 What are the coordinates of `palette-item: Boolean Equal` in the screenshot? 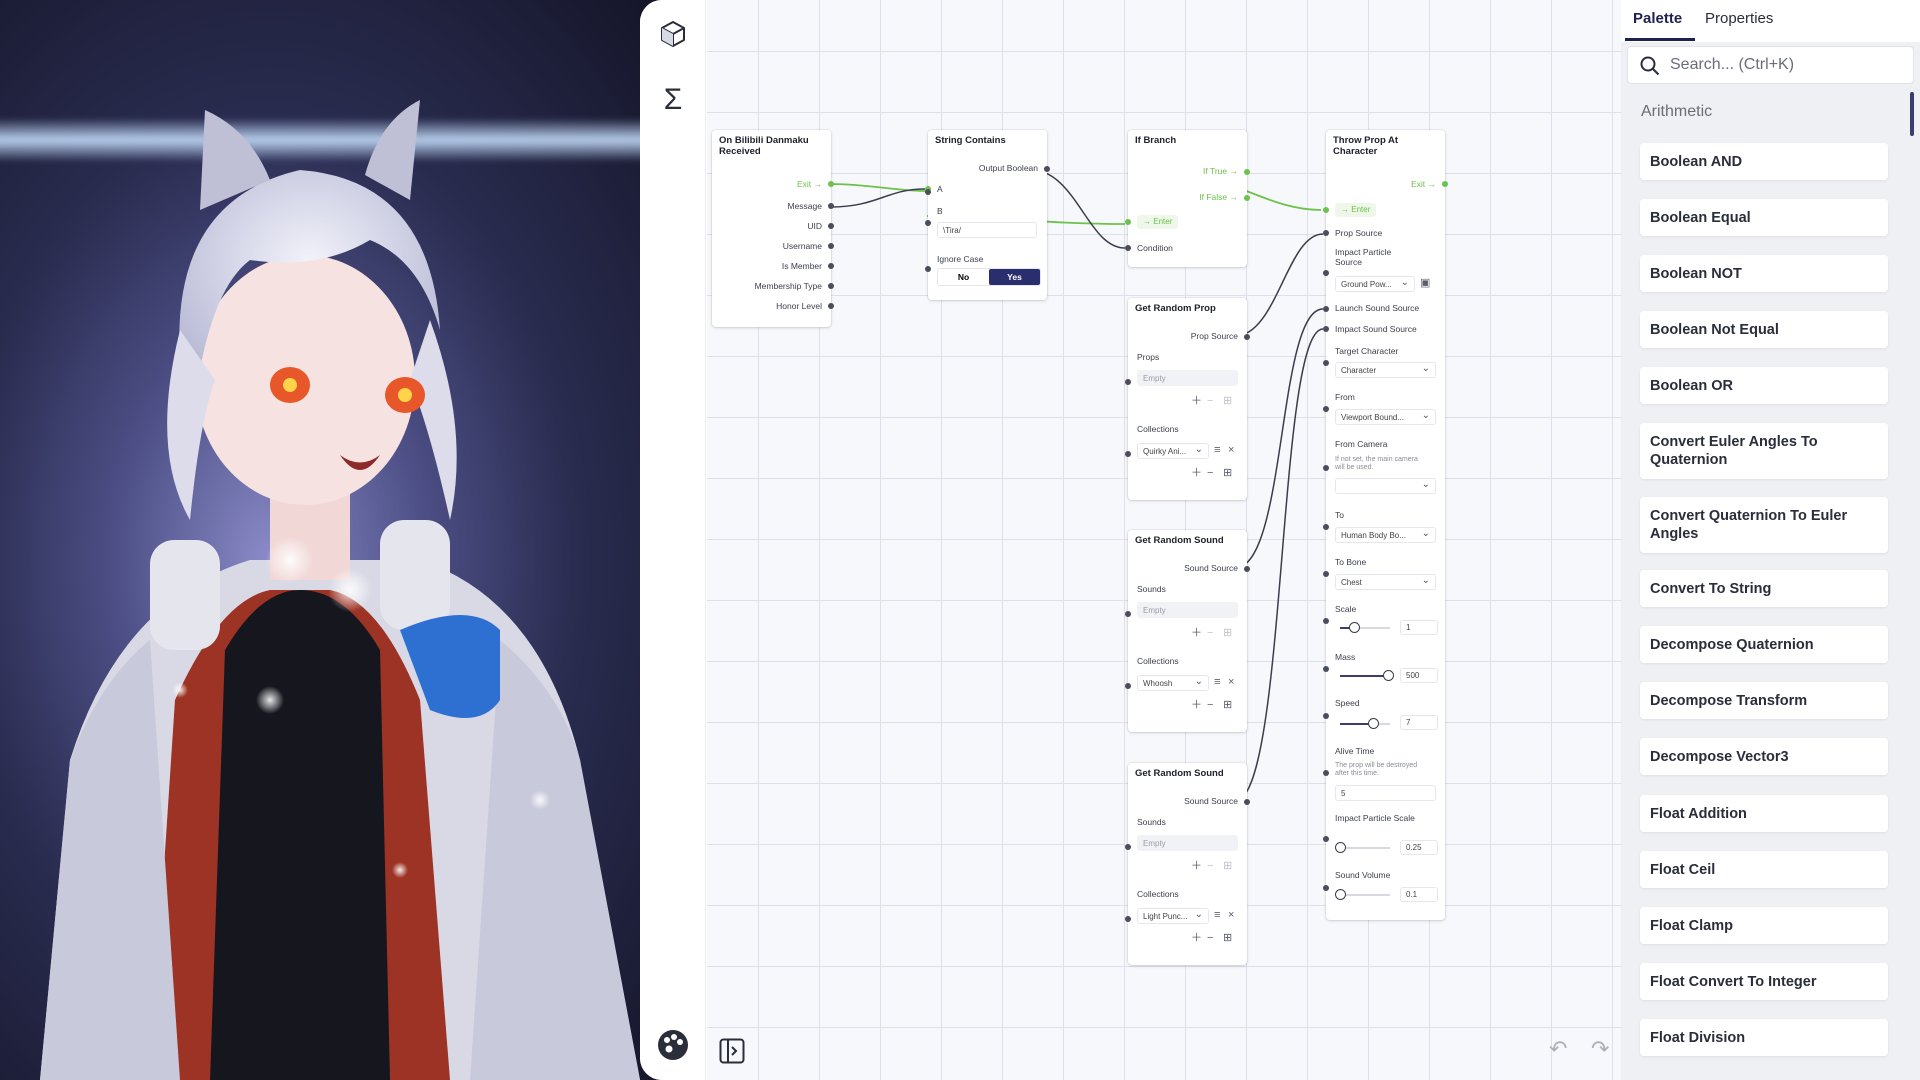 It's located at (1764, 217).